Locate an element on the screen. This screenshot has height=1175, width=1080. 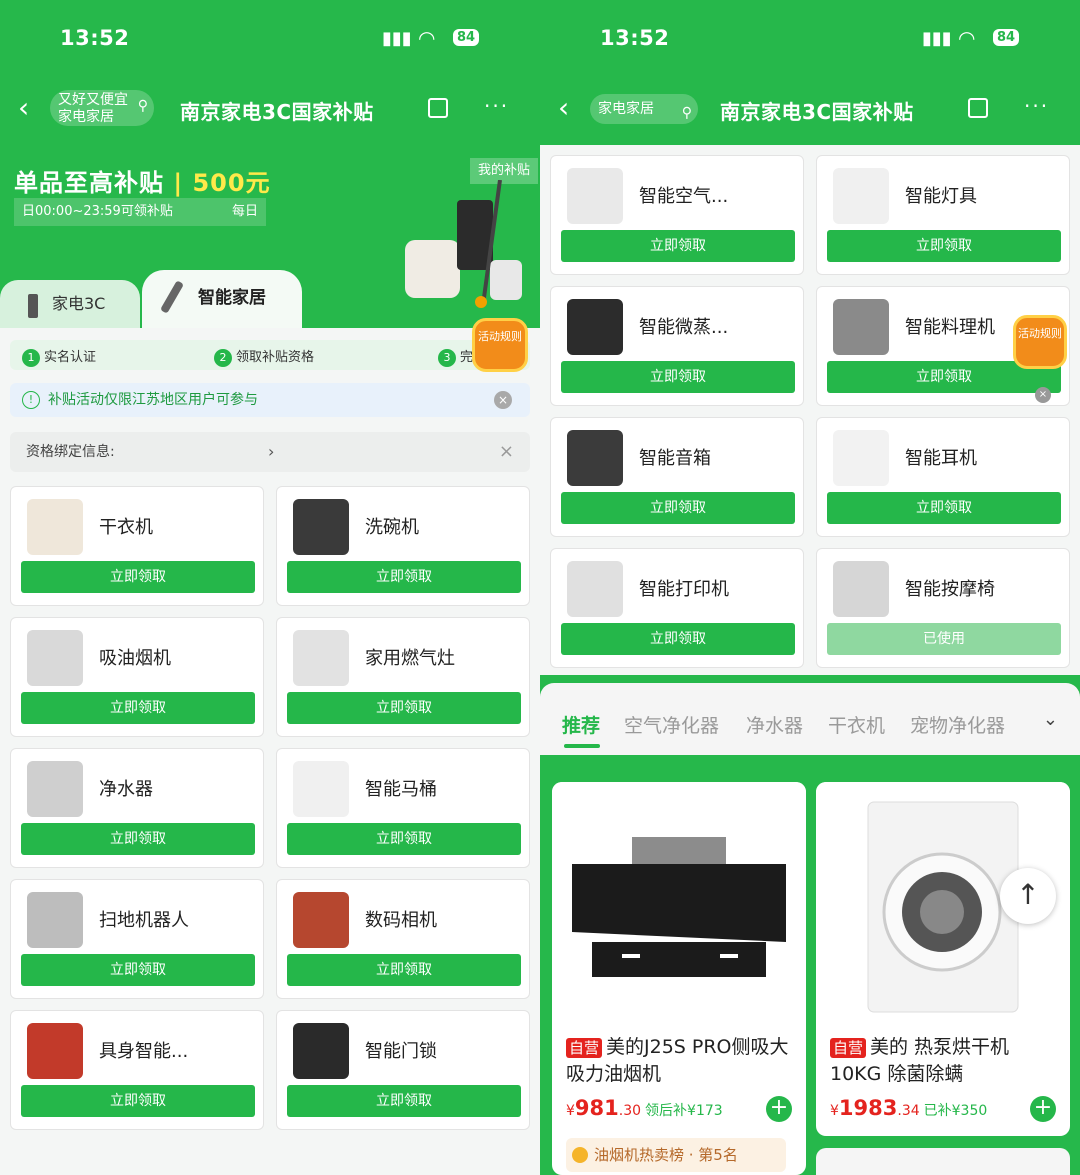
rank-text: 油烟机热卖榜 · 第5名 is located at coordinates (666, 1155).